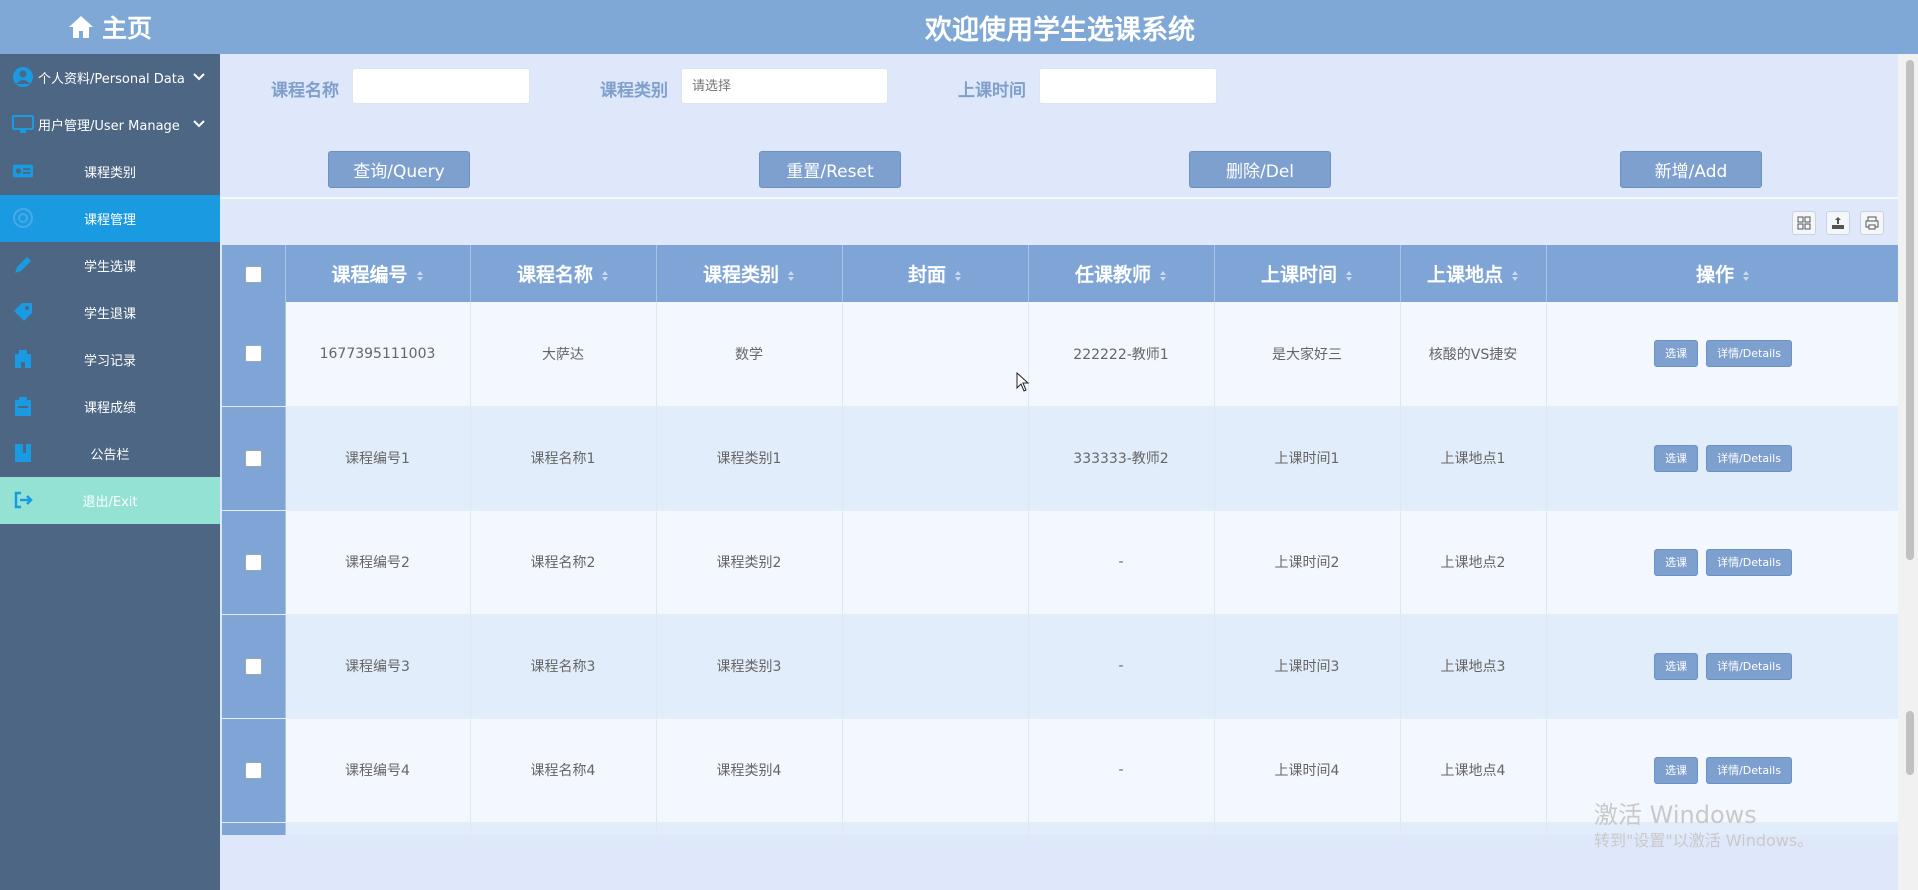  What do you see at coordinates (23, 124) in the screenshot?
I see `monitor-icon` at bounding box center [23, 124].